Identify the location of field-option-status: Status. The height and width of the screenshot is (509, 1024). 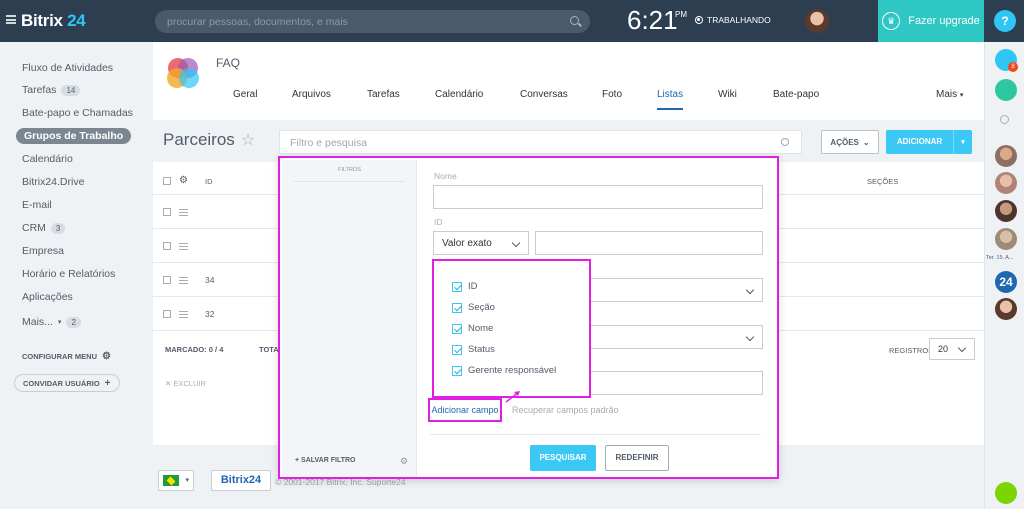
(473, 349).